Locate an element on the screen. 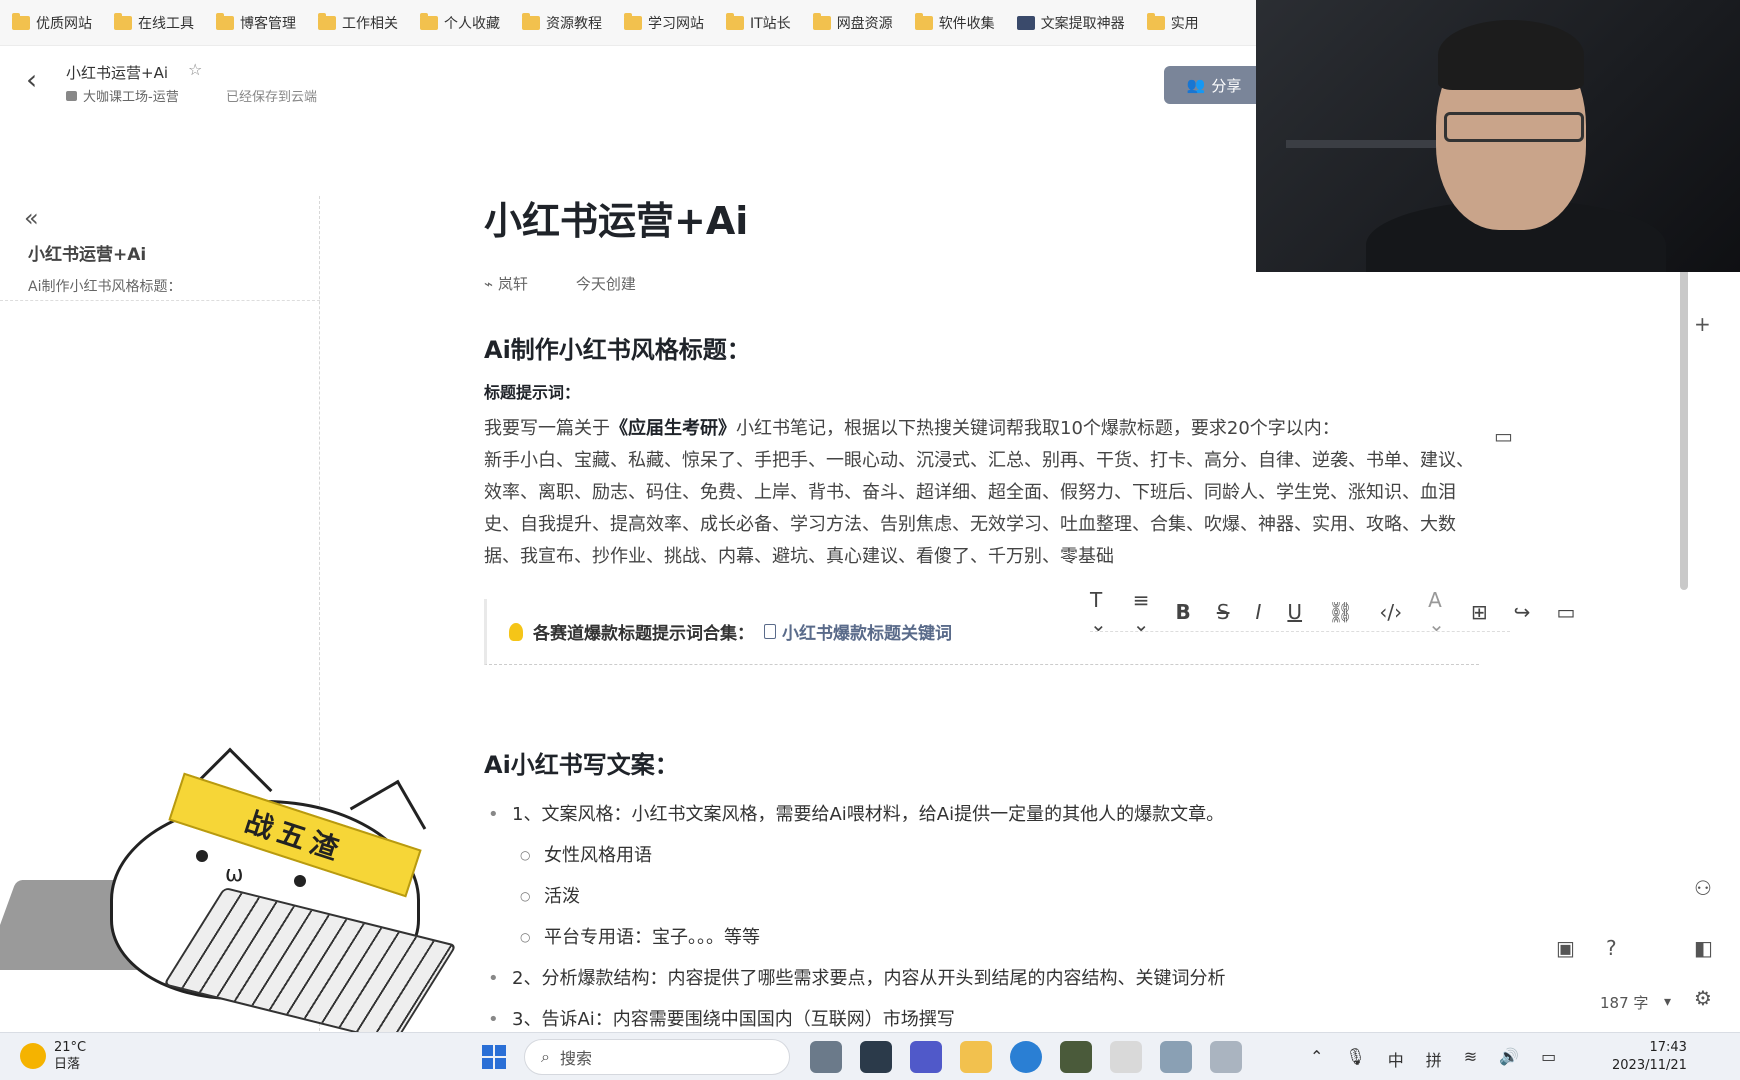 This screenshot has width=1740, height=1080. author: ⌁ 岚轩 is located at coordinates (506, 284).